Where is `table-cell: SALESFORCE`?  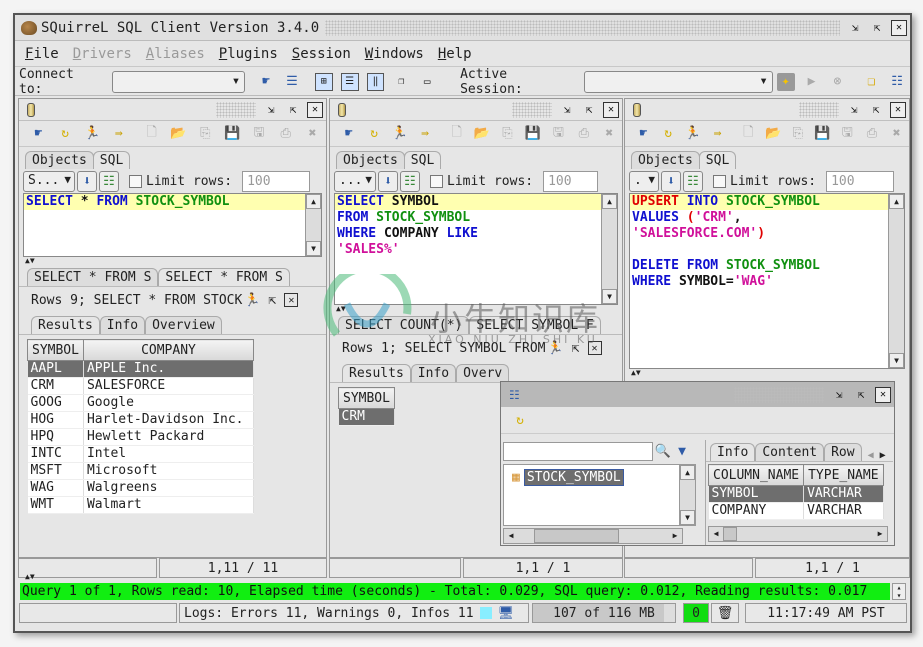 table-cell: SALESFORCE is located at coordinates (168, 386).